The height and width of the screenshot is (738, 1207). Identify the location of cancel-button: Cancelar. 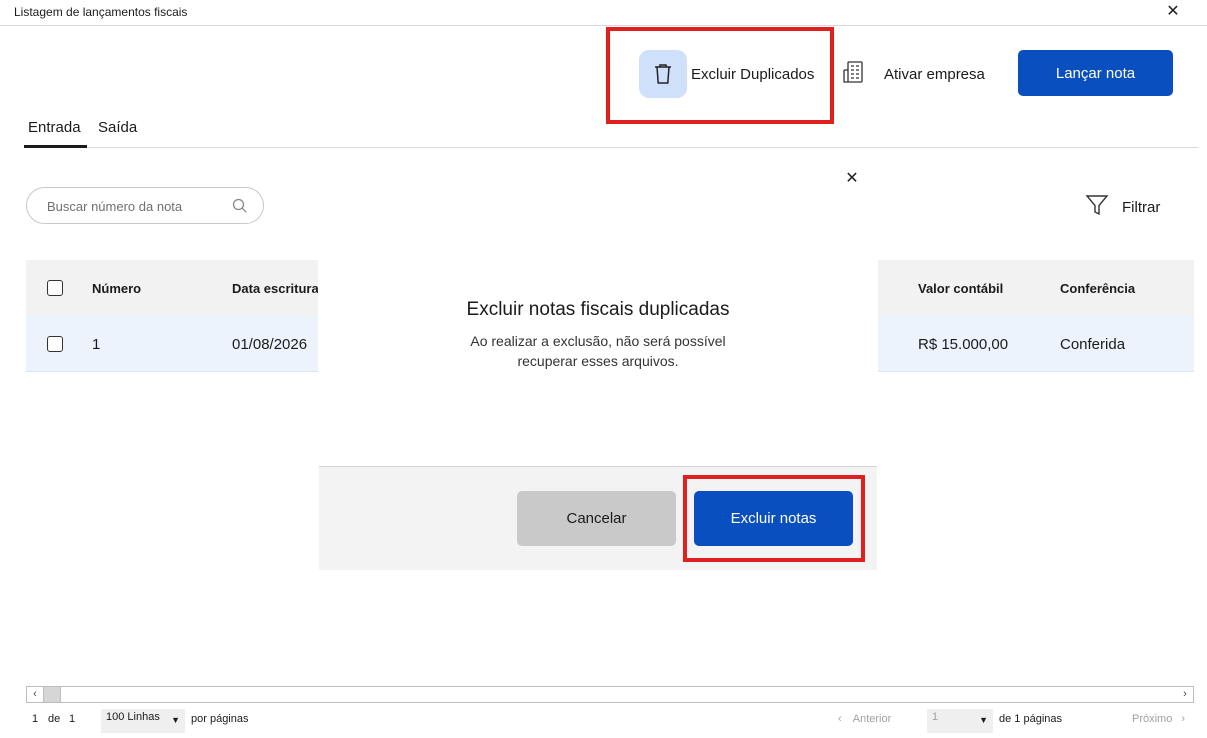
(596, 518).